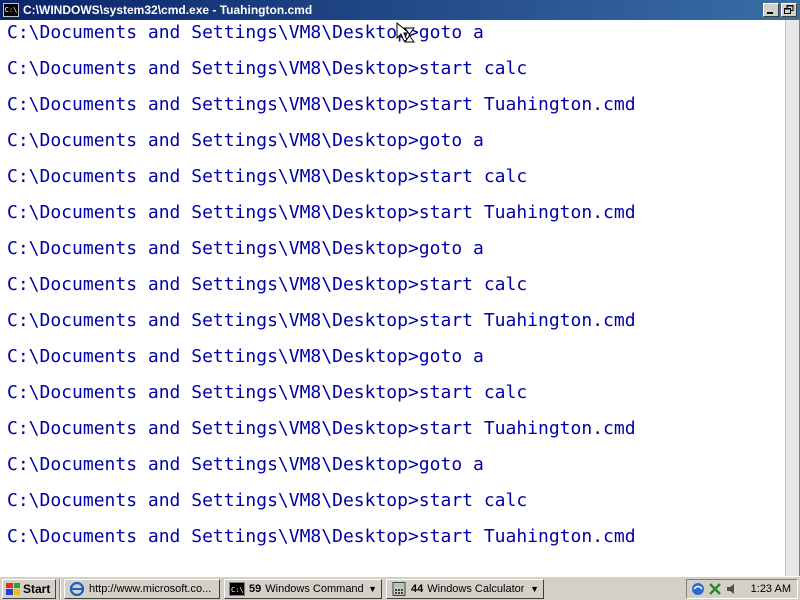 This screenshot has width=800, height=600. What do you see at coordinates (405, 32) in the screenshot?
I see `mouse-cursor-icon` at bounding box center [405, 32].